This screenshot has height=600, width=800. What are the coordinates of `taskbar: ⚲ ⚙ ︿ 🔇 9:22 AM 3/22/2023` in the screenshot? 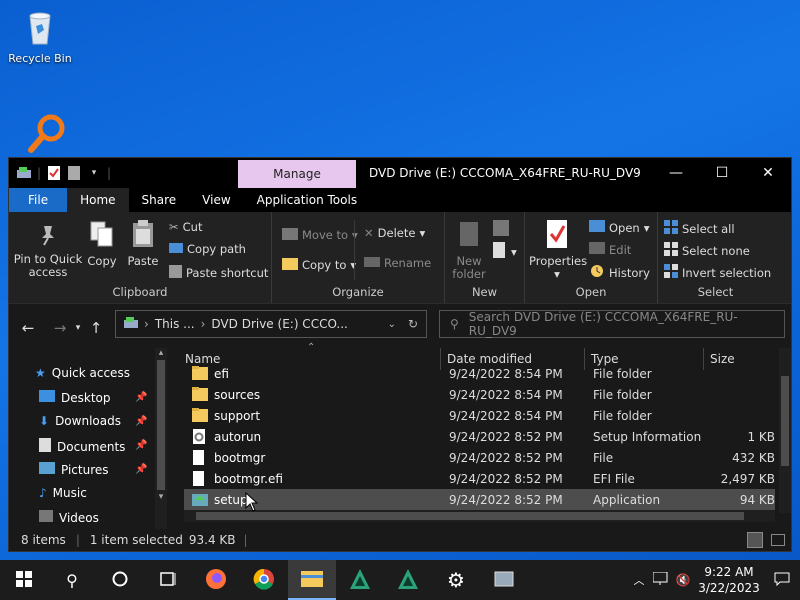 It's located at (400, 580).